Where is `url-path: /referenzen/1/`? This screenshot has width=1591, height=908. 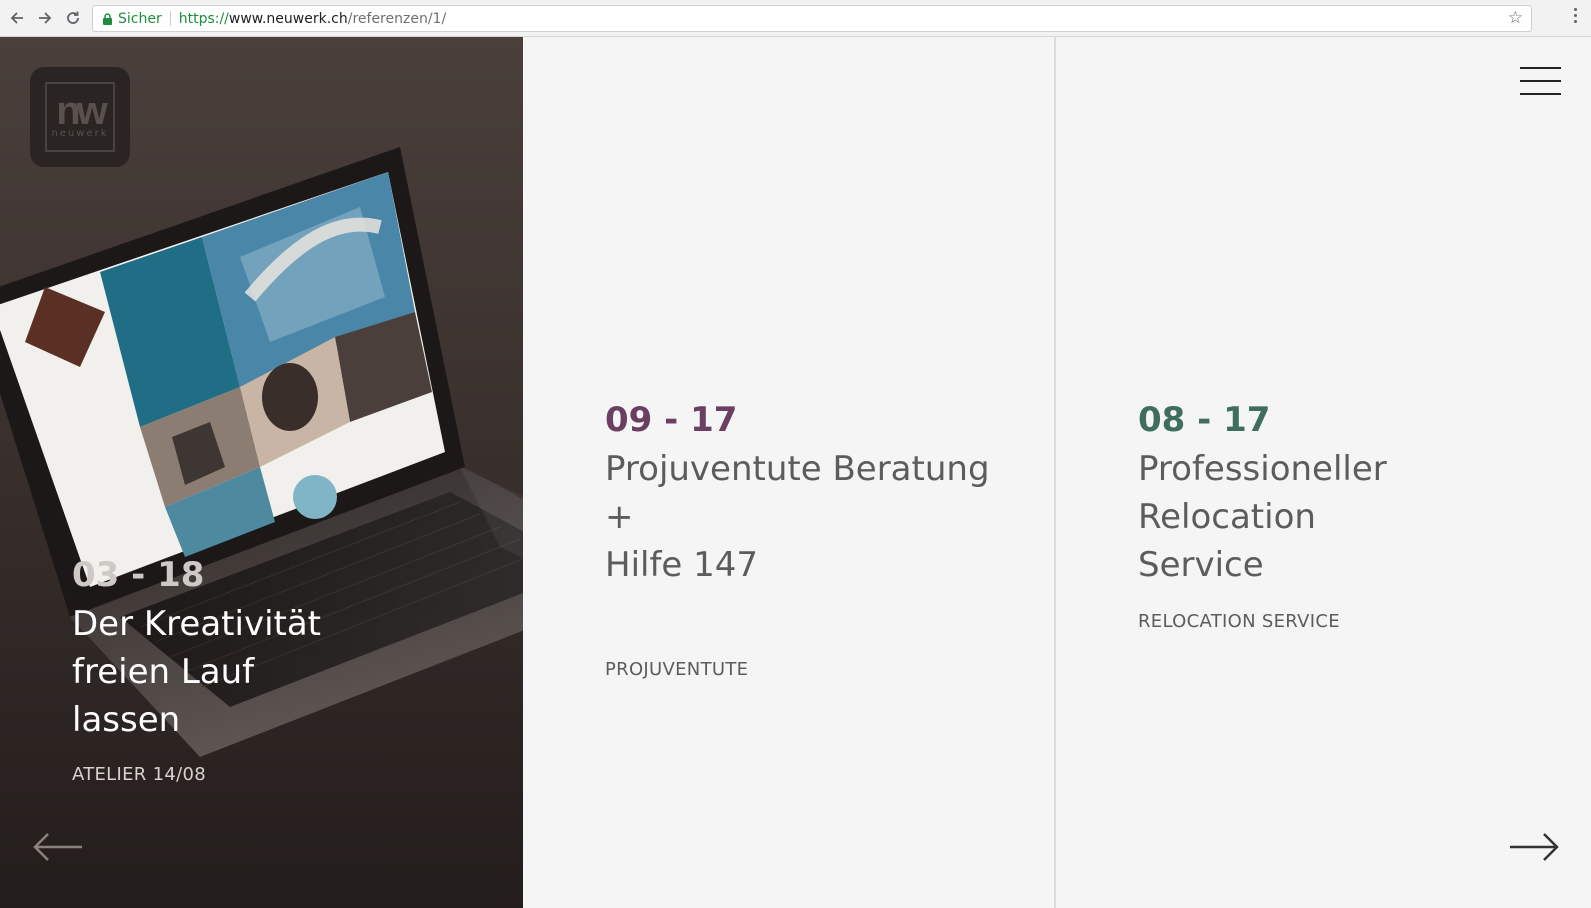 url-path: /referenzen/1/ is located at coordinates (397, 18).